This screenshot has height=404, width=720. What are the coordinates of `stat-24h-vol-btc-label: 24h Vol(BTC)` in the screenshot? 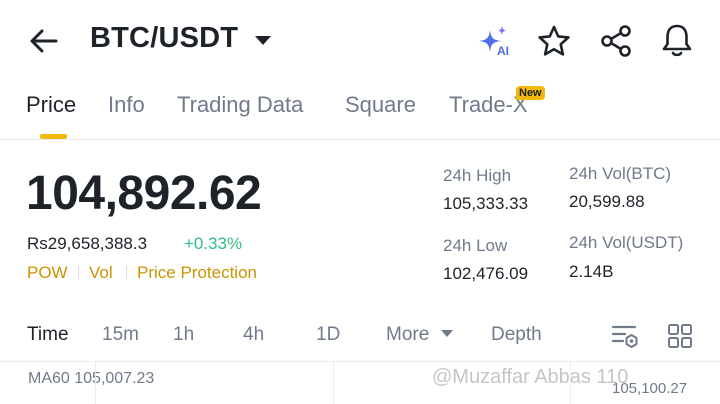 It's located at (620, 173).